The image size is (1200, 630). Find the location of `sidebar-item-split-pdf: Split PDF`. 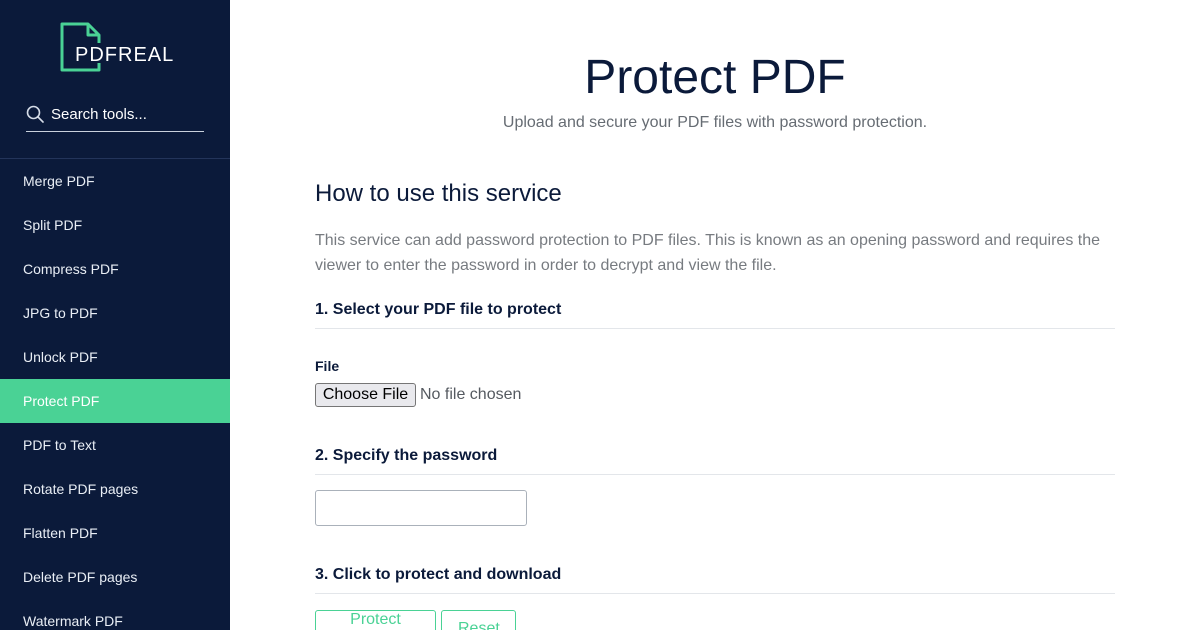

sidebar-item-split-pdf: Split PDF is located at coordinates (115, 225).